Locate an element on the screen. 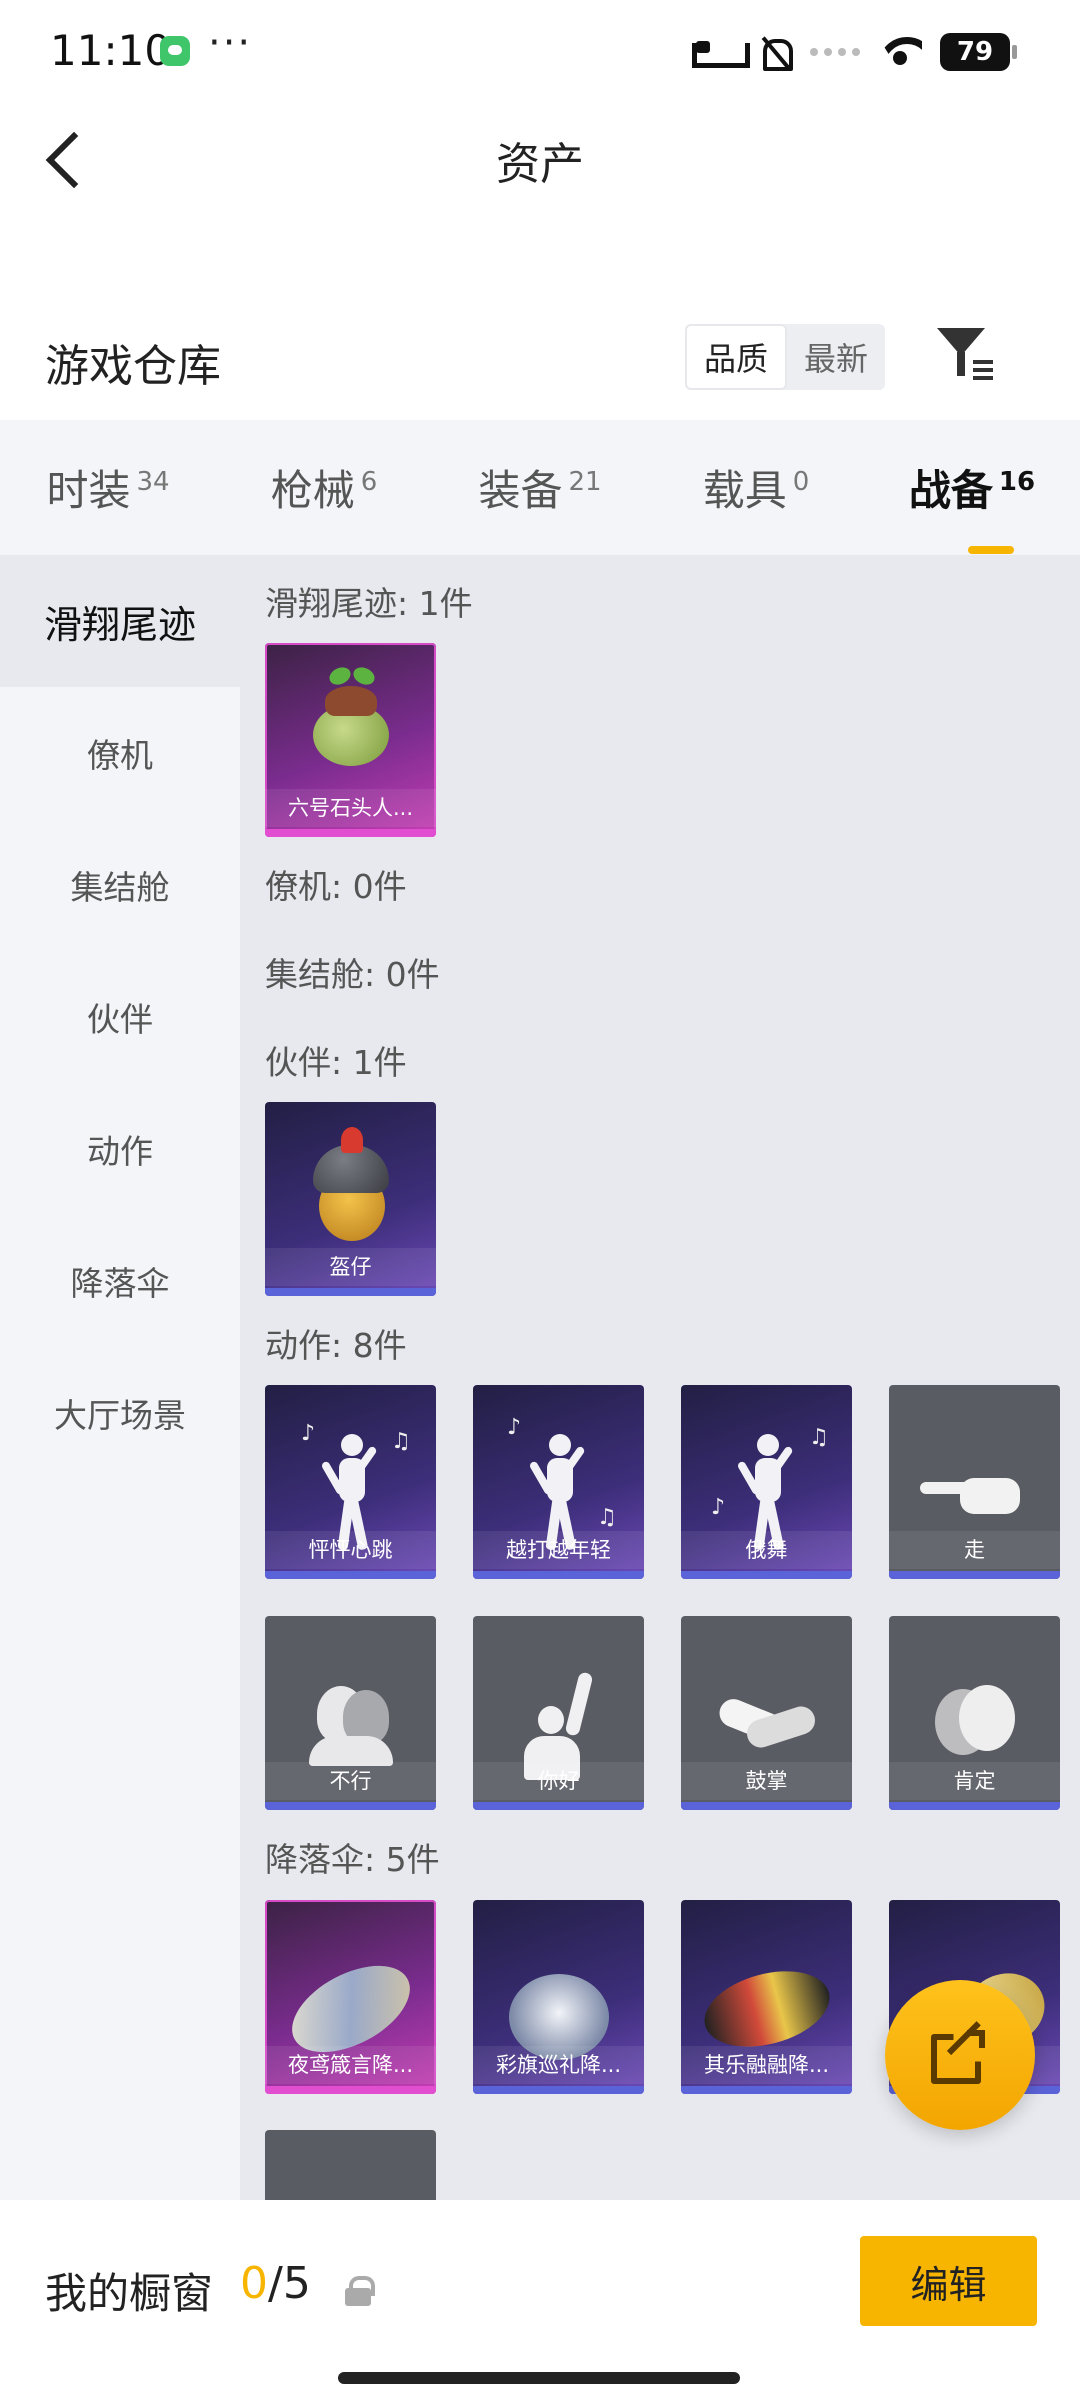  item-label: 你好 is located at coordinates (558, 1781).